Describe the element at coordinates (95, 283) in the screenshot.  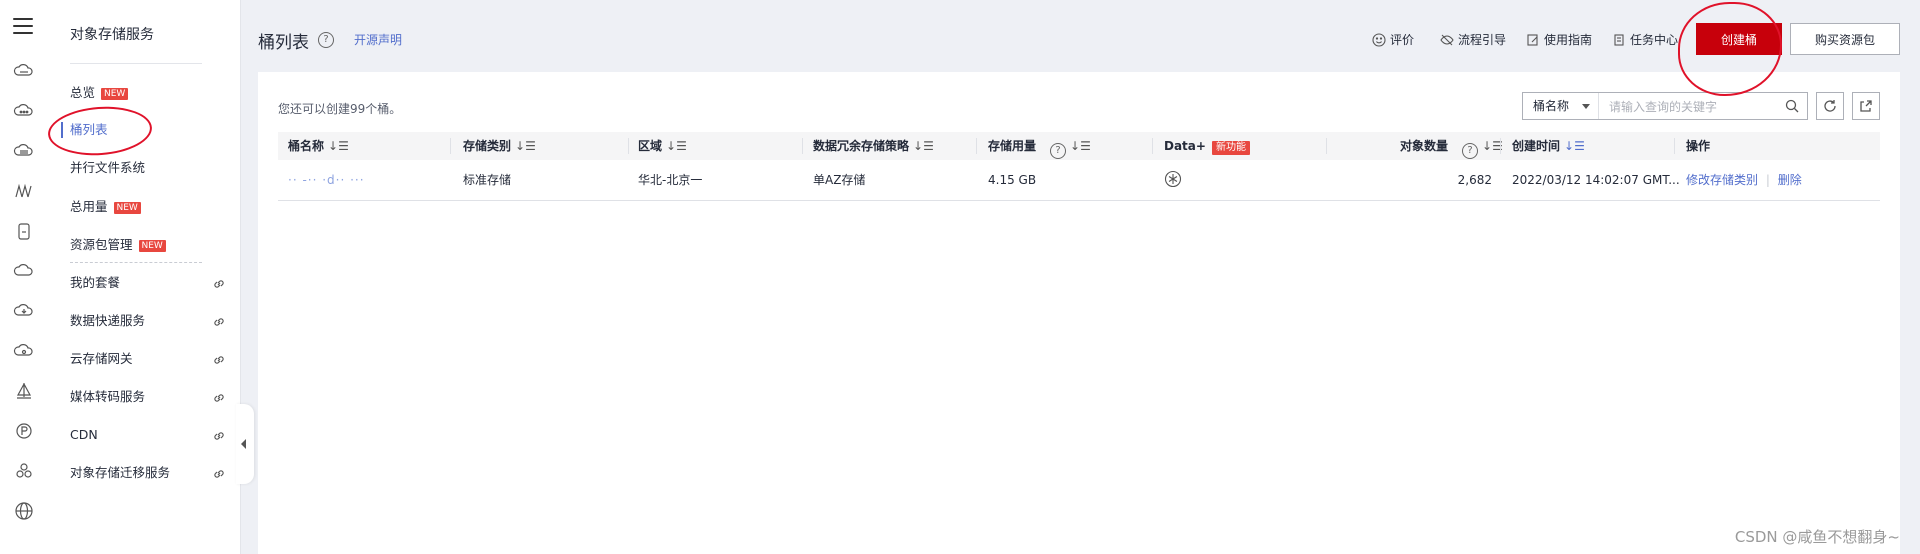
I see `sidebar-link-my-plan: 我的套餐` at that location.